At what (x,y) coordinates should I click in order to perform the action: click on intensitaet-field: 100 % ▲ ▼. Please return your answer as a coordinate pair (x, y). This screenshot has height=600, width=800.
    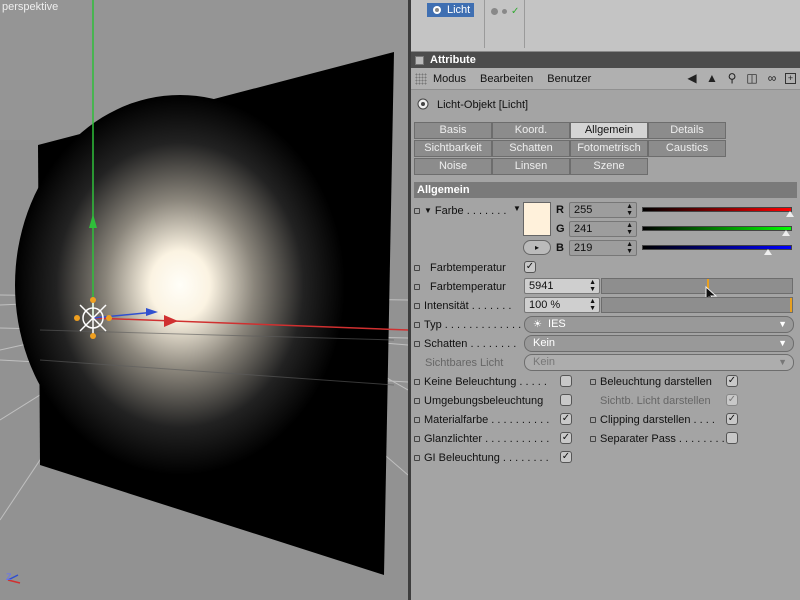
    Looking at the image, I should click on (562, 305).